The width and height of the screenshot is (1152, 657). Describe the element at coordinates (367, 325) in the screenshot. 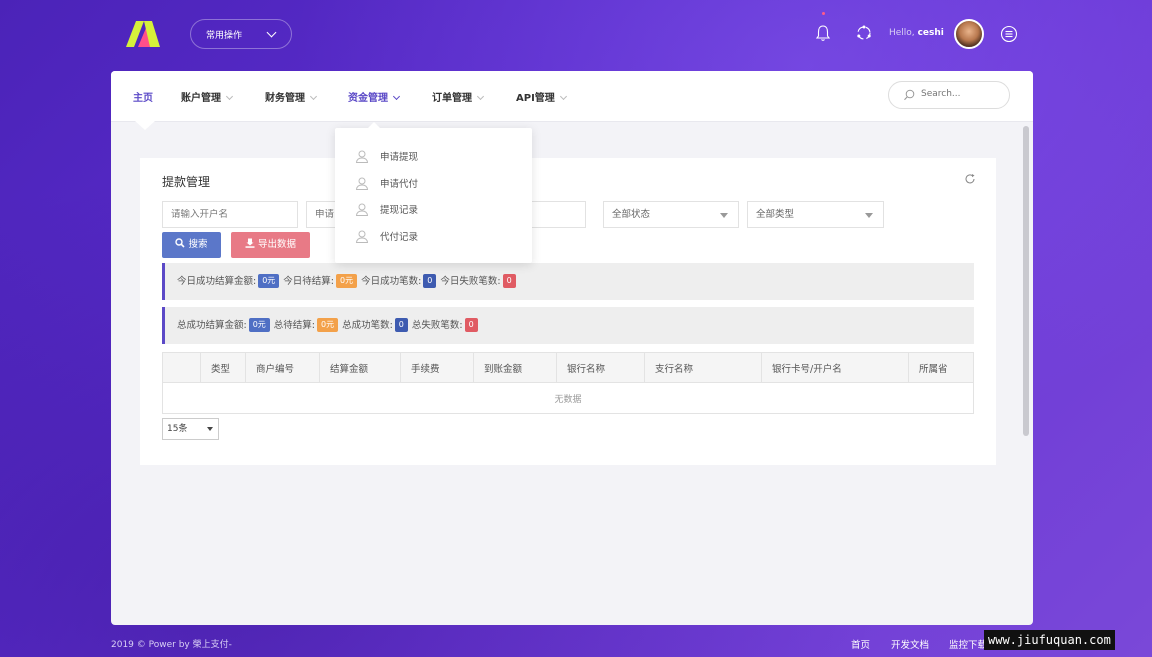

I see `stat-label: 总成功笔数:` at that location.